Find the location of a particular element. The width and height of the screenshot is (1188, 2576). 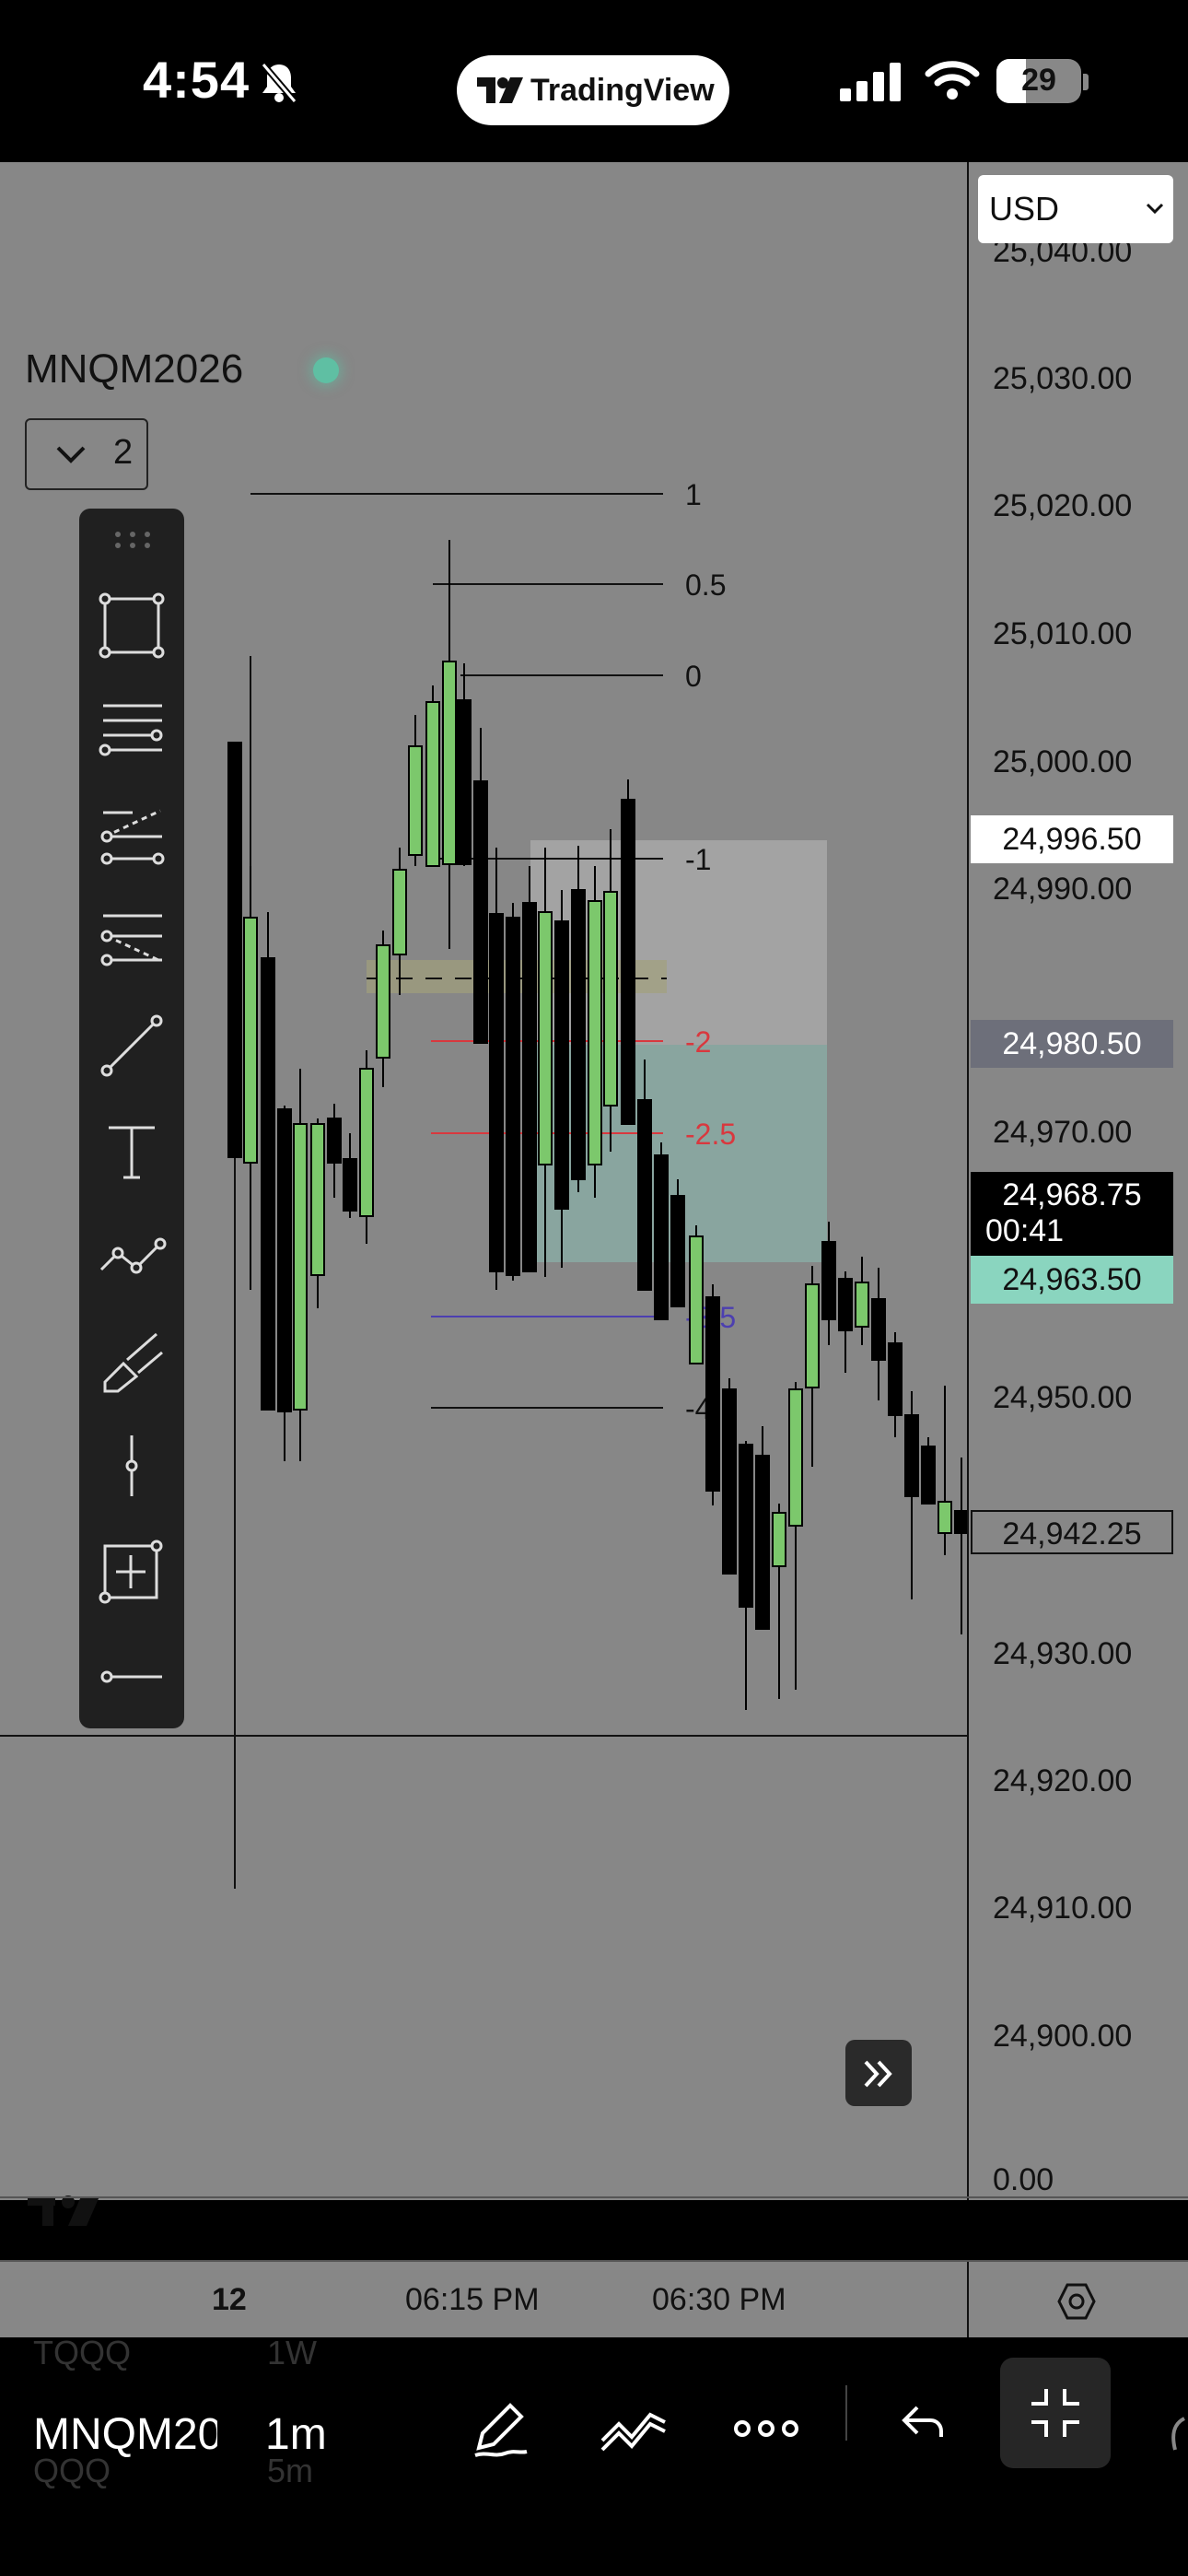

overflow-hint-icon is located at coordinates (1178, 2434).